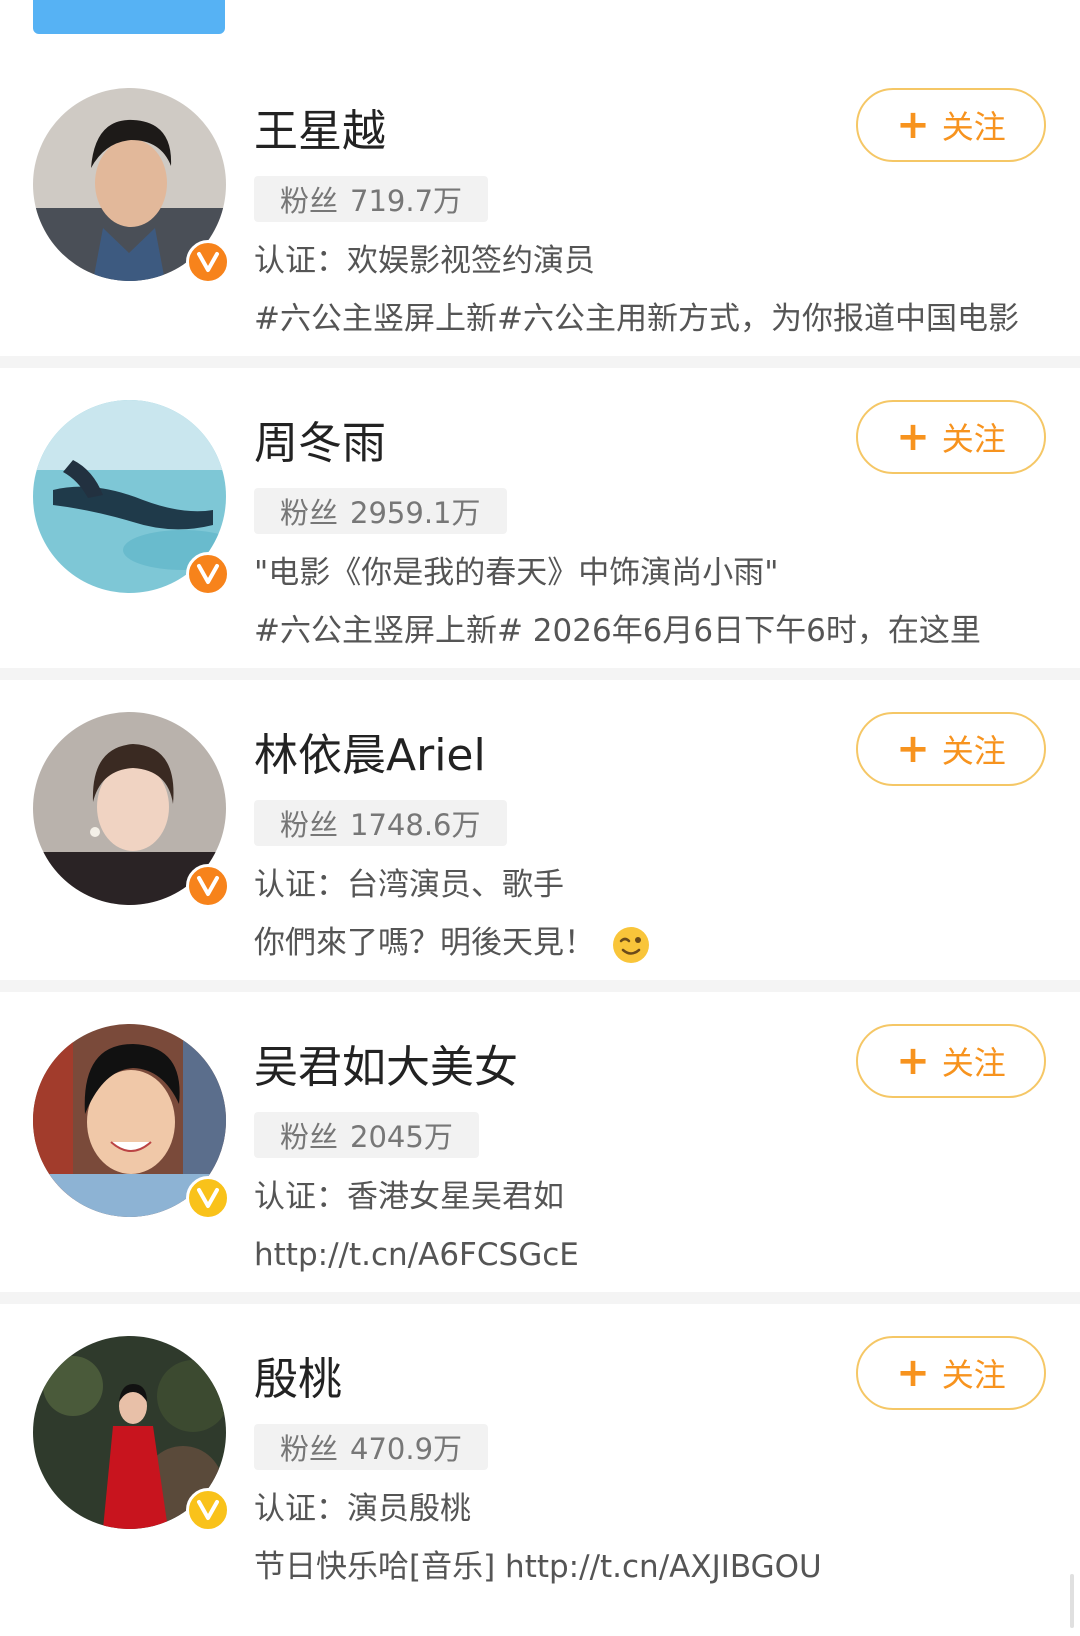  I want to click on scrollbar, so click(1072, 1601).